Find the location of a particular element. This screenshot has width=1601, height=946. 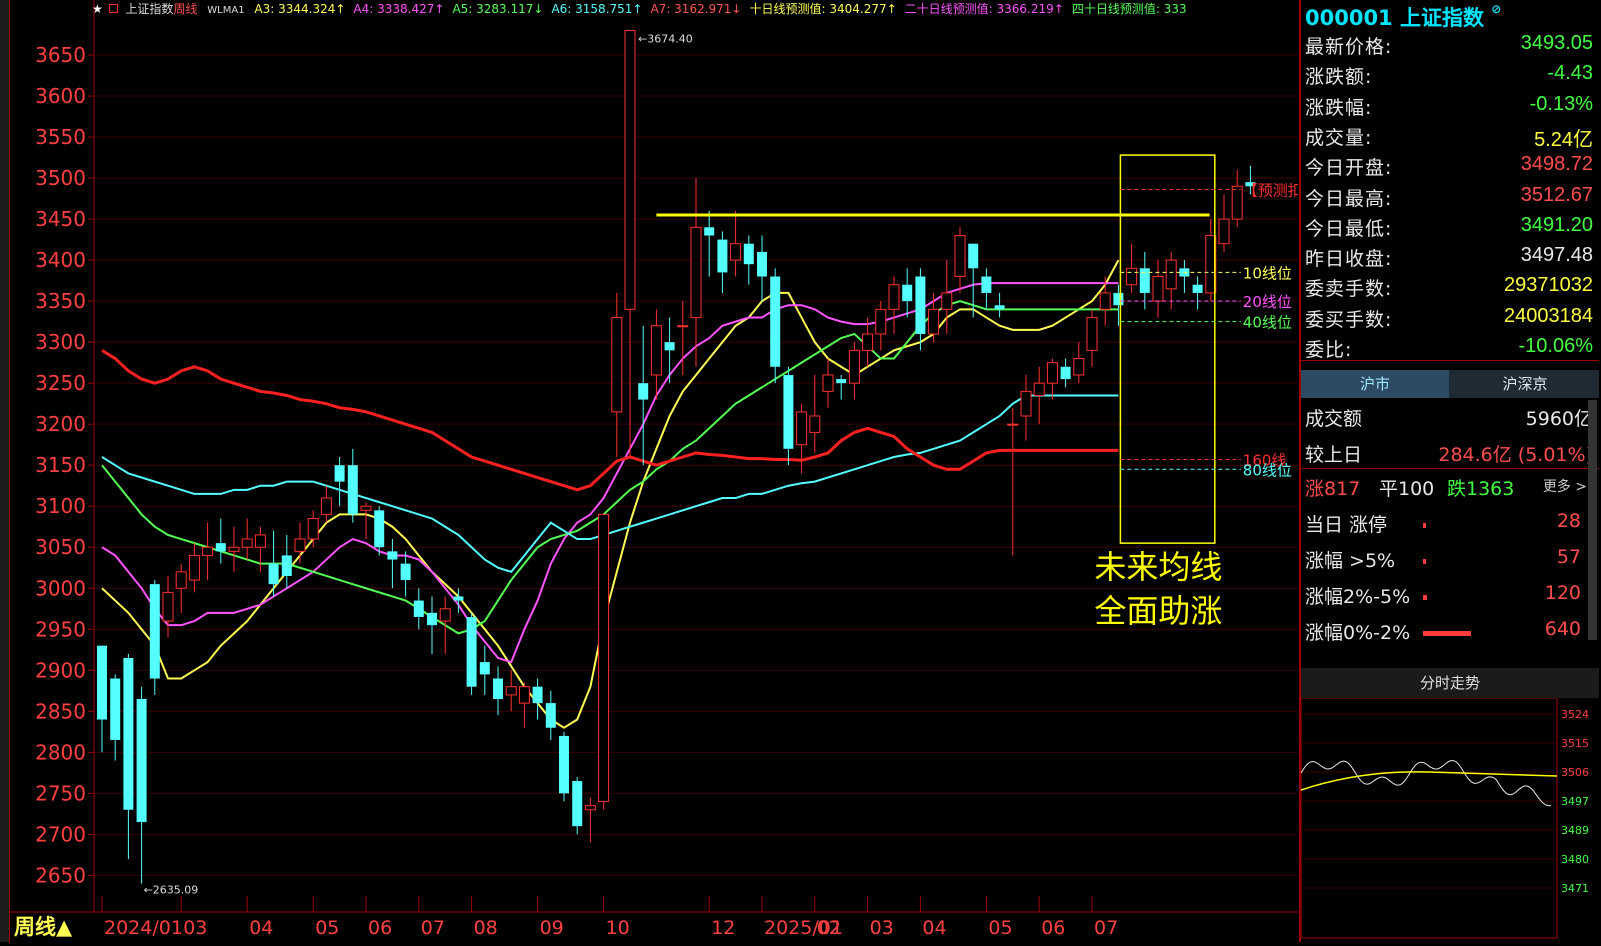

distribution-value: 57 is located at coordinates (1568, 557).